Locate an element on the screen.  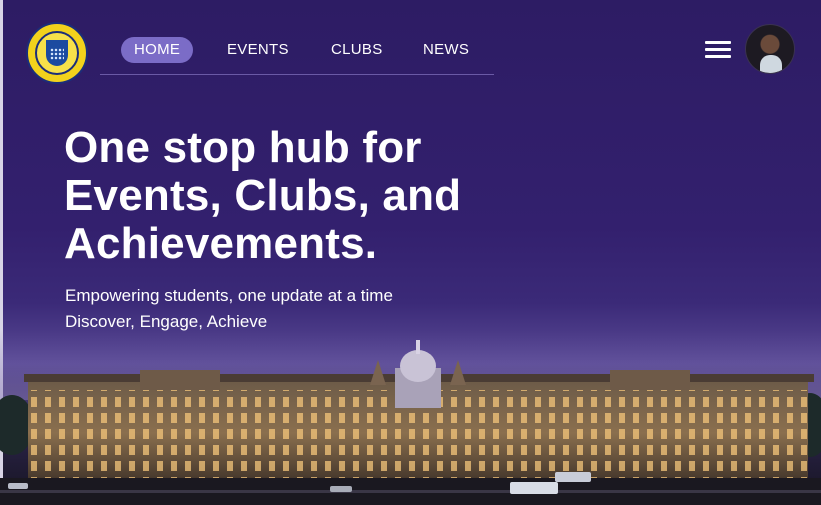
headline-line-3: Achievements. is located at coordinates (221, 243).